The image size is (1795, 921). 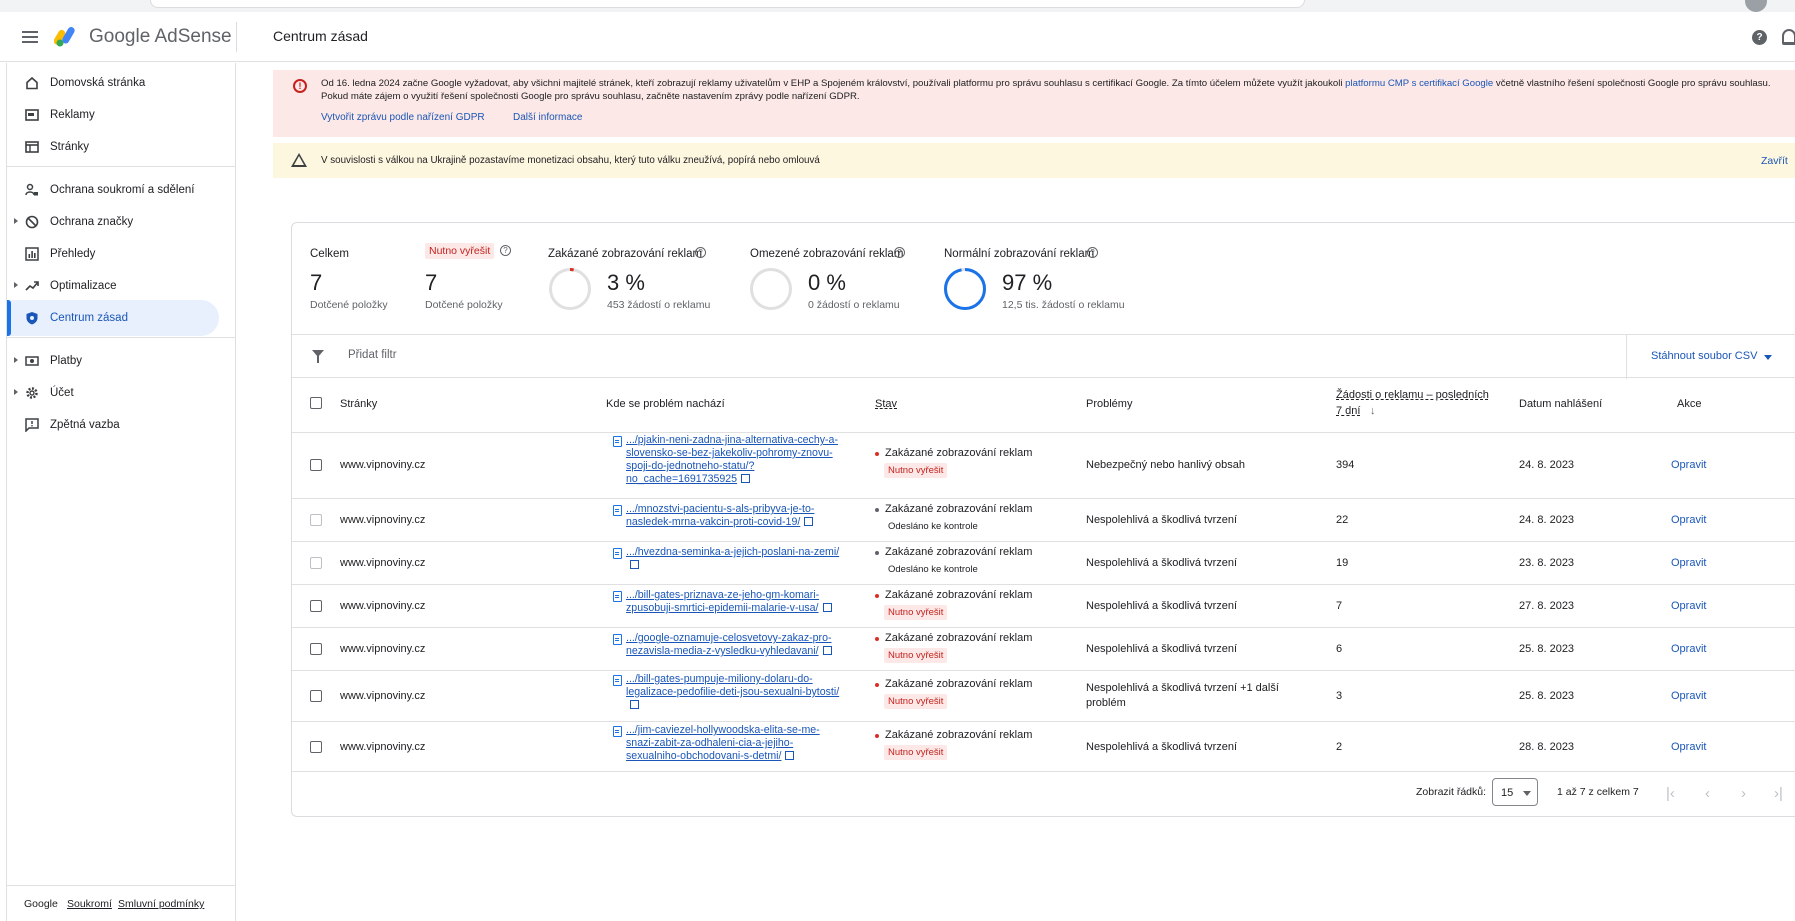 What do you see at coordinates (318, 356) in the screenshot?
I see `filter-icon` at bounding box center [318, 356].